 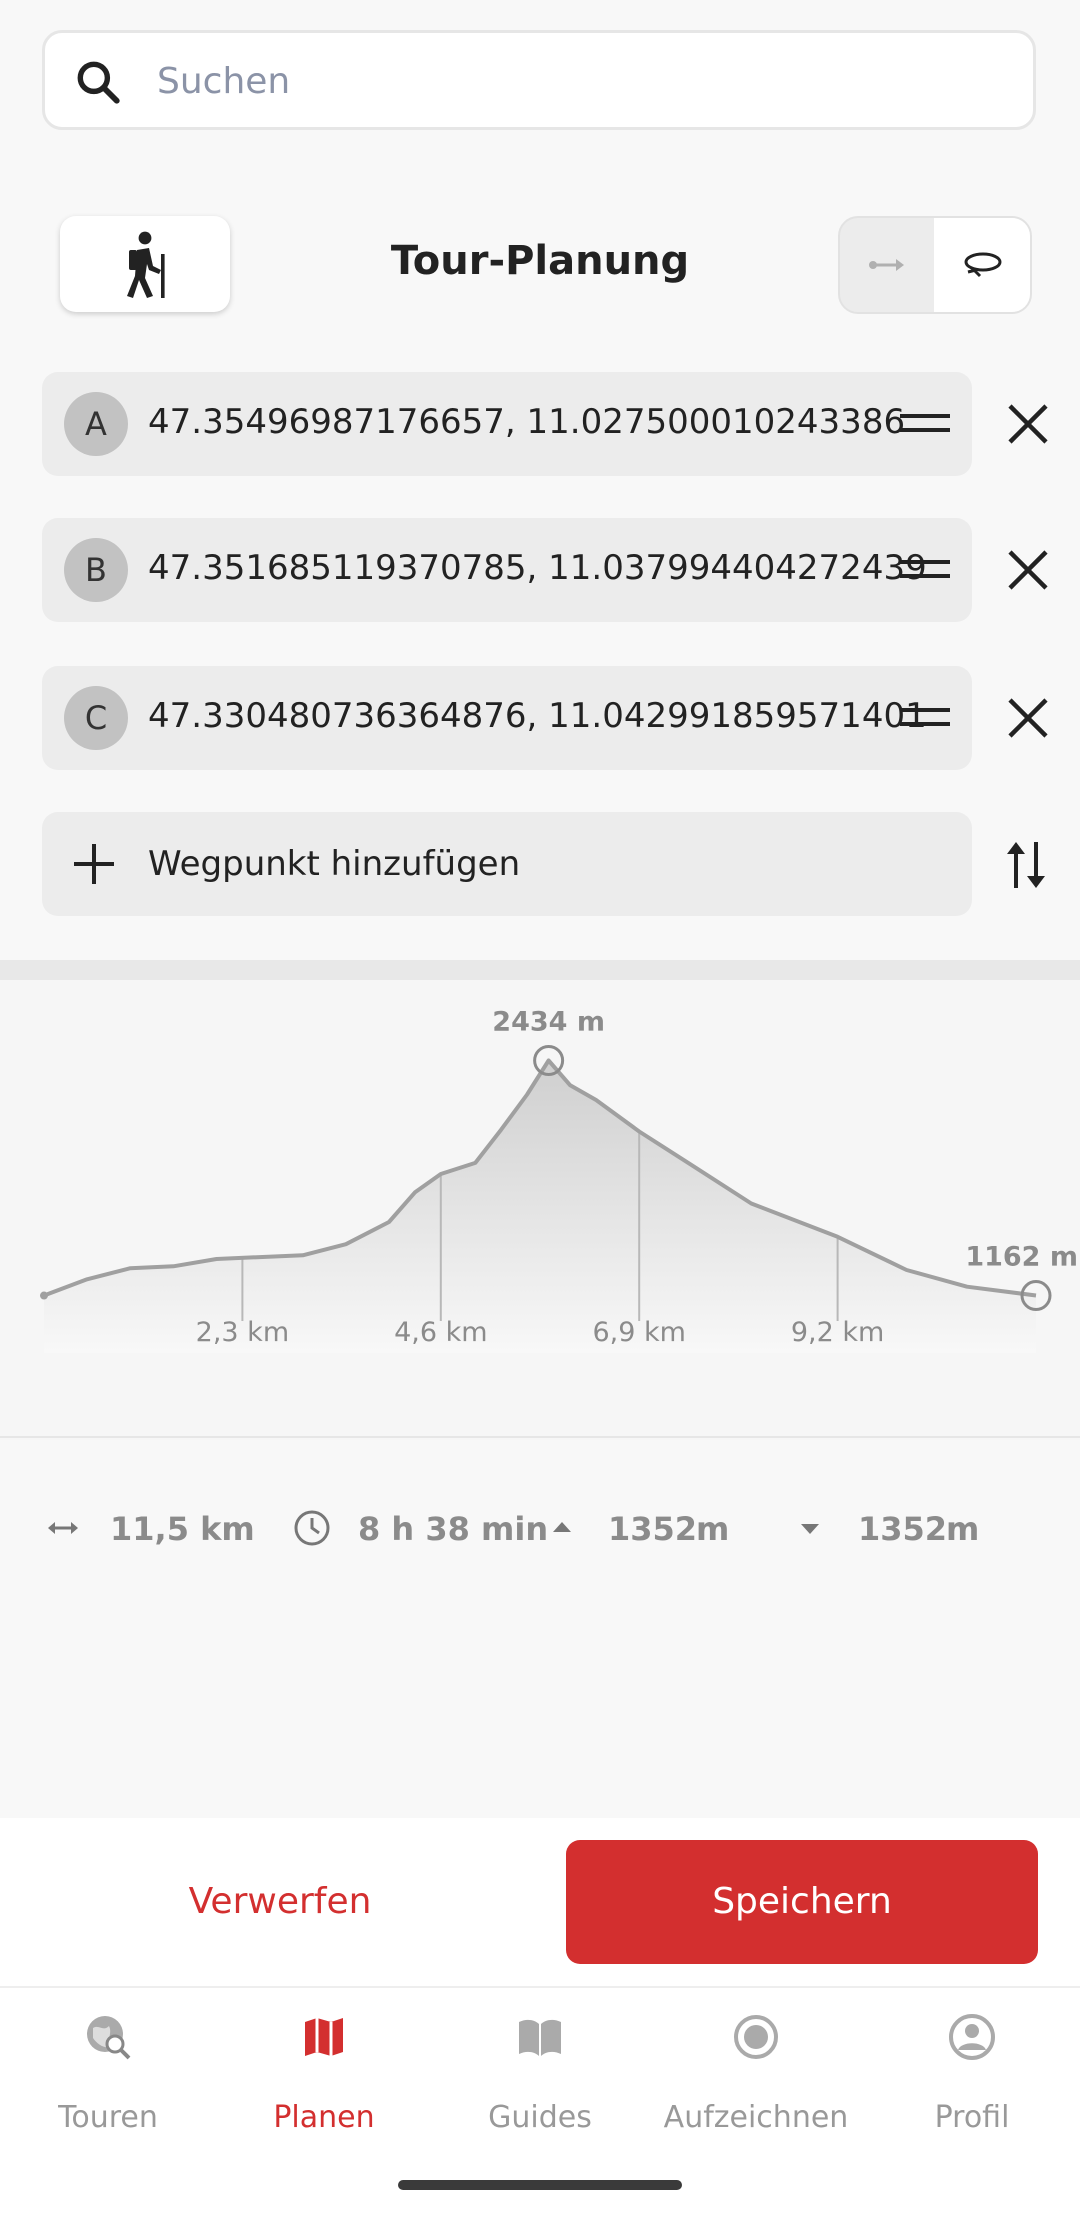 What do you see at coordinates (63, 1528) in the screenshot?
I see `distance-icon` at bounding box center [63, 1528].